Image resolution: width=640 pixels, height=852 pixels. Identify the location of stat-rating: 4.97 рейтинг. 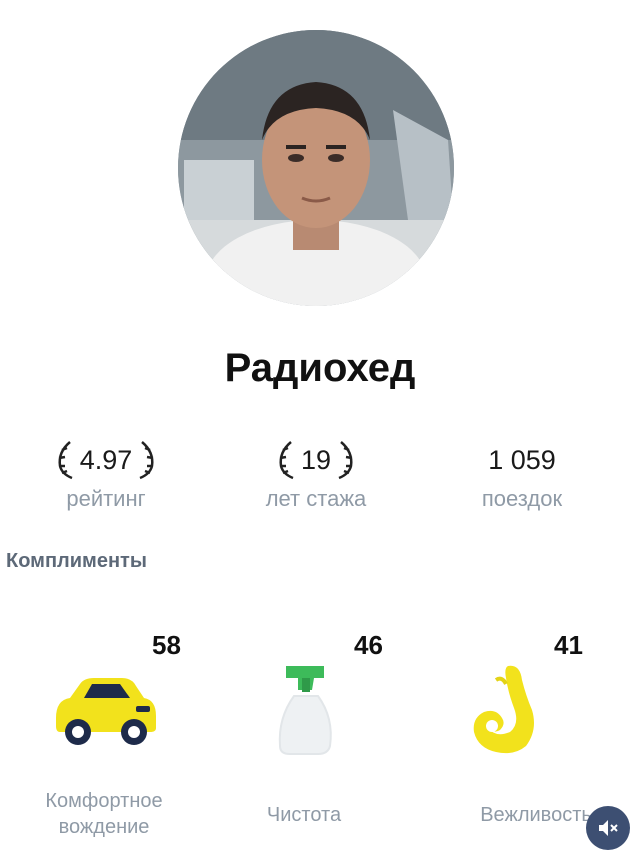
(106, 473).